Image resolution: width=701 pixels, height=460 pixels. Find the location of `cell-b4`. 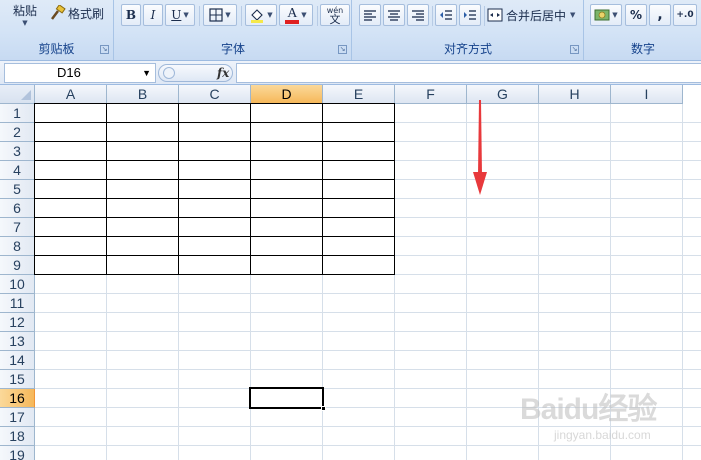

cell-b4 is located at coordinates (142, 170).